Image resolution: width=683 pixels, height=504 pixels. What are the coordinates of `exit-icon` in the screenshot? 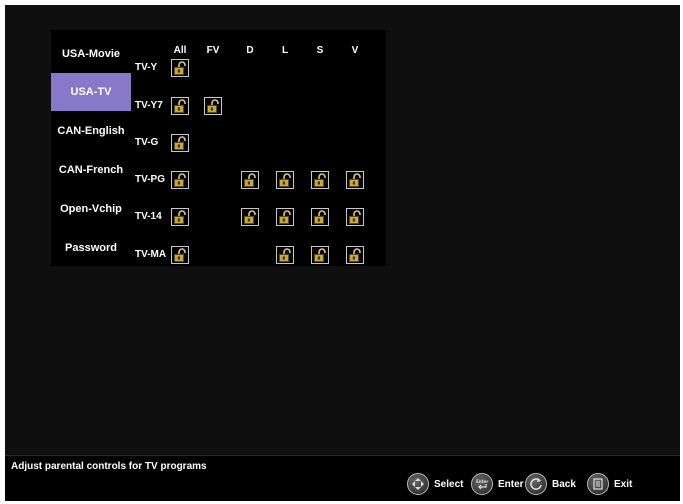 It's located at (598, 484).